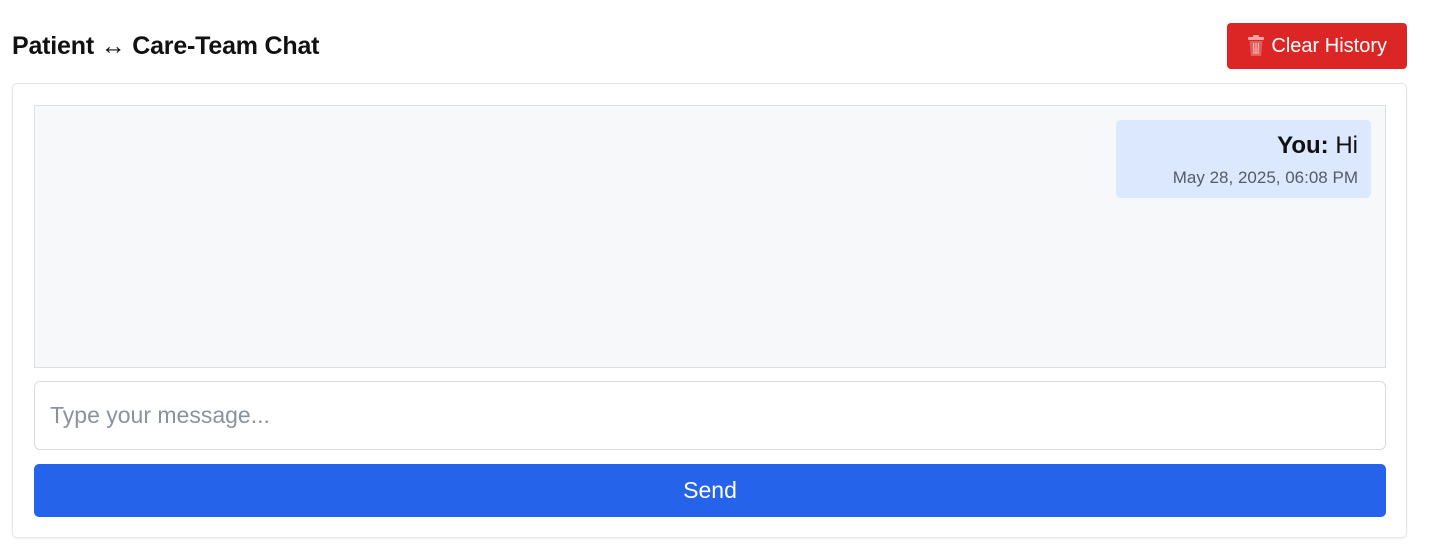 The width and height of the screenshot is (1430, 546). What do you see at coordinates (1346, 145) in the screenshot?
I see `message-text: Hi` at bounding box center [1346, 145].